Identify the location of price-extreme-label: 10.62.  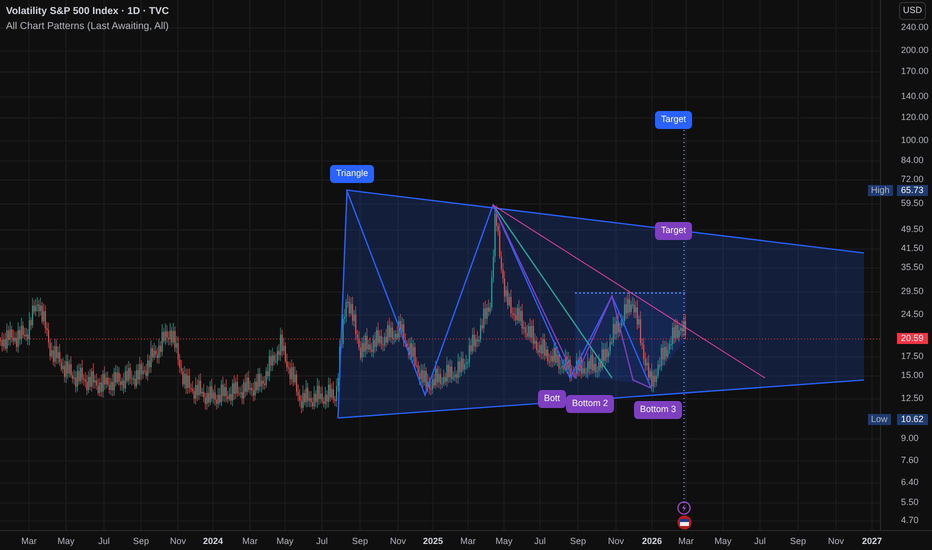
(912, 419).